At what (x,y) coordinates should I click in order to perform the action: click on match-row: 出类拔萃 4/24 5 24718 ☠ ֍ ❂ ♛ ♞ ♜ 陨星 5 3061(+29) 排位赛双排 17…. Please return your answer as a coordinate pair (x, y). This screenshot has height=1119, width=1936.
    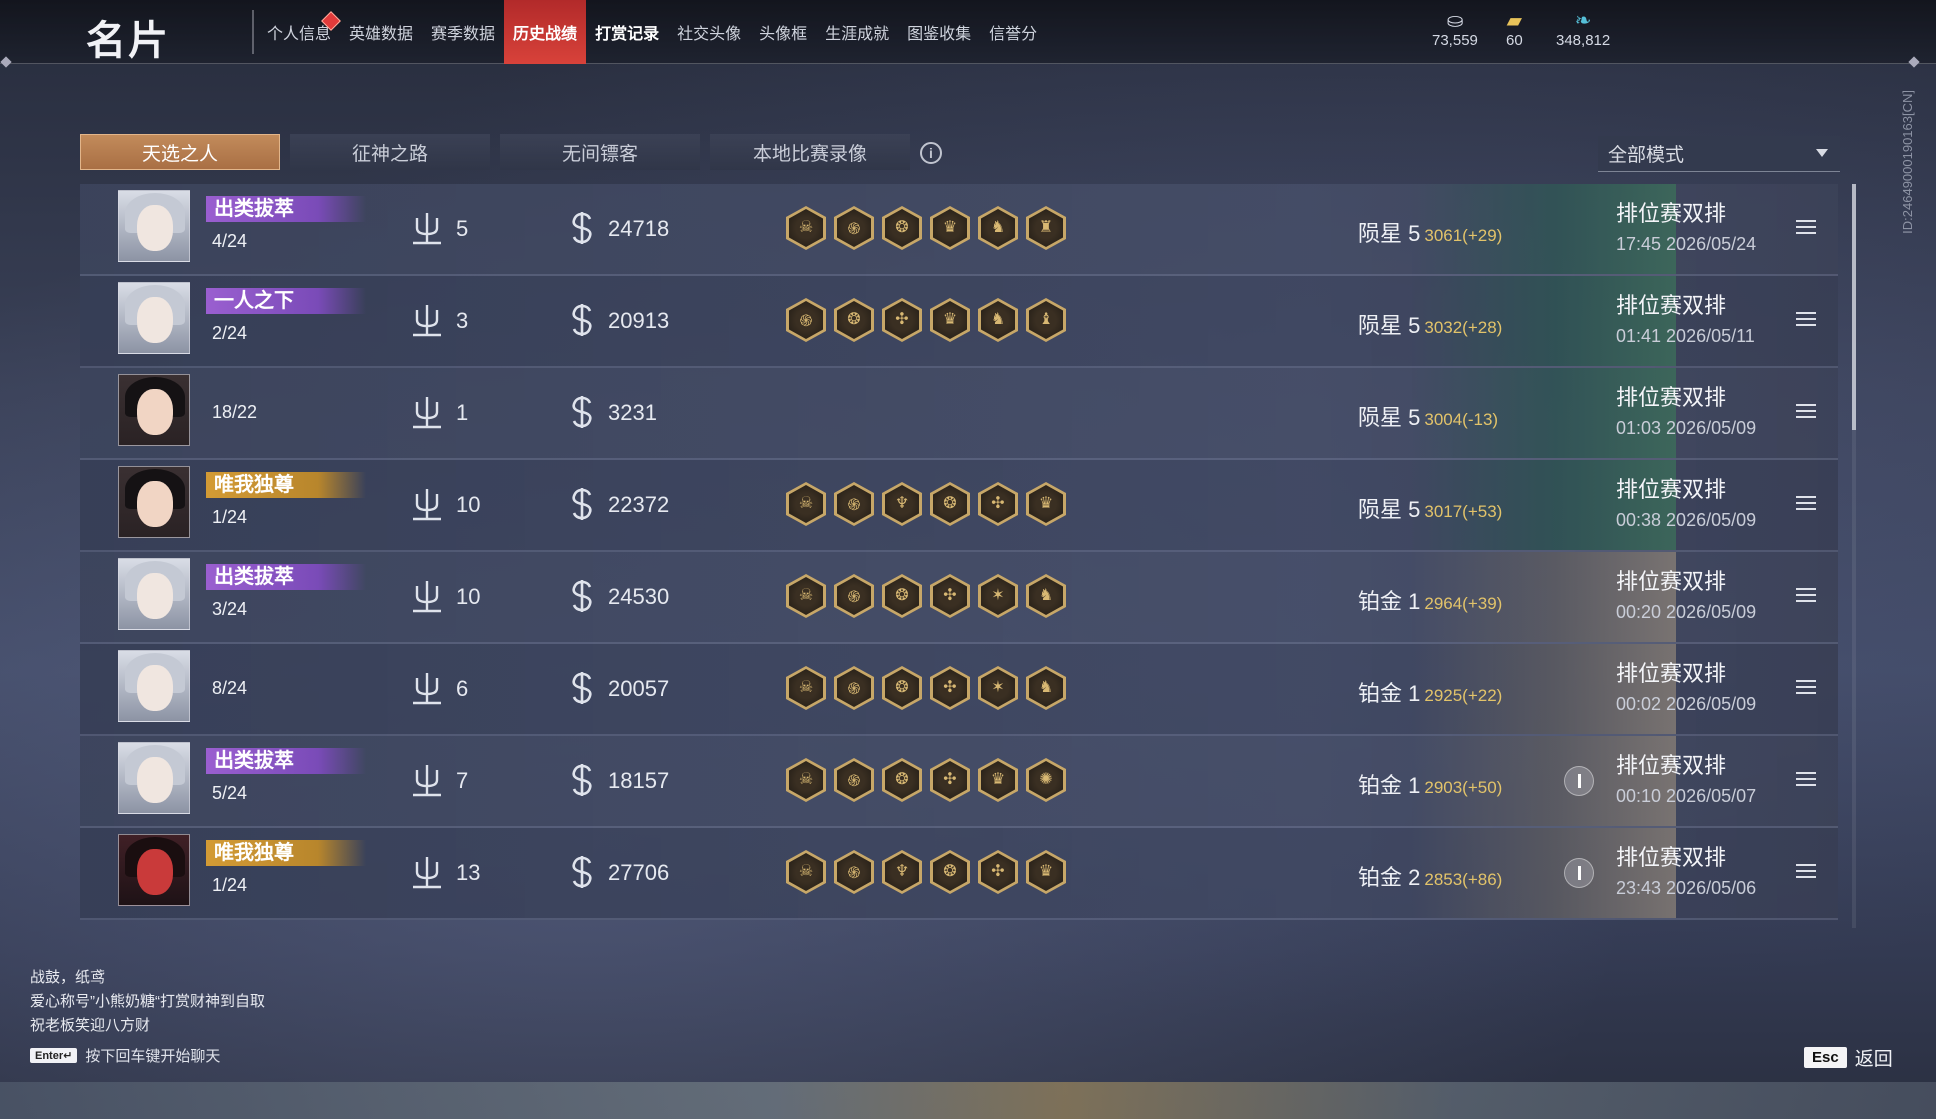
    Looking at the image, I should click on (959, 230).